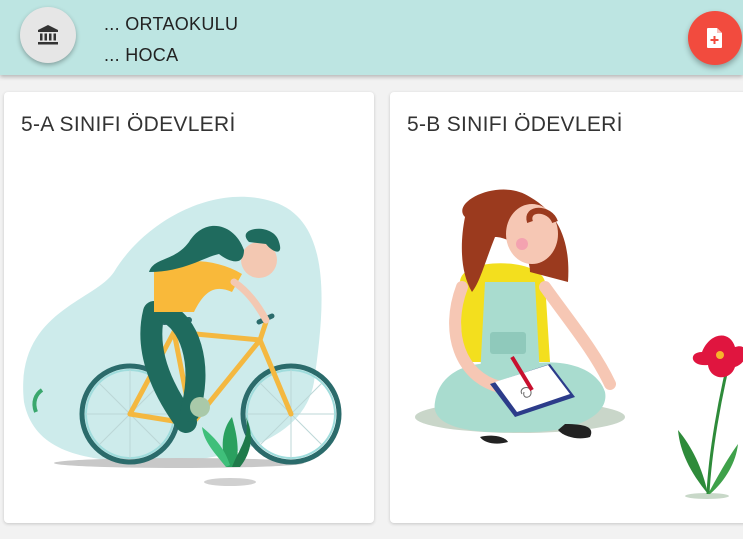  Describe the element at coordinates (371, 37) in the screenshot. I see `app-bar: ... ORTAOKULU ... HOCA` at that location.